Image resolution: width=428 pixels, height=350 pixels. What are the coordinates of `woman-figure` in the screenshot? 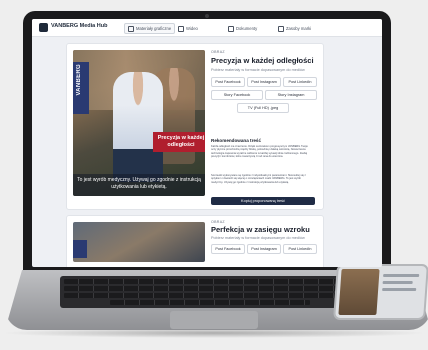 It's located at (138, 127).